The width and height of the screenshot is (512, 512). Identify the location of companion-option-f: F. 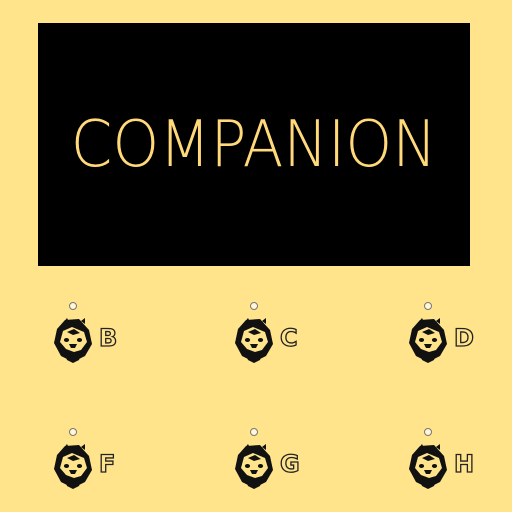
(107, 468).